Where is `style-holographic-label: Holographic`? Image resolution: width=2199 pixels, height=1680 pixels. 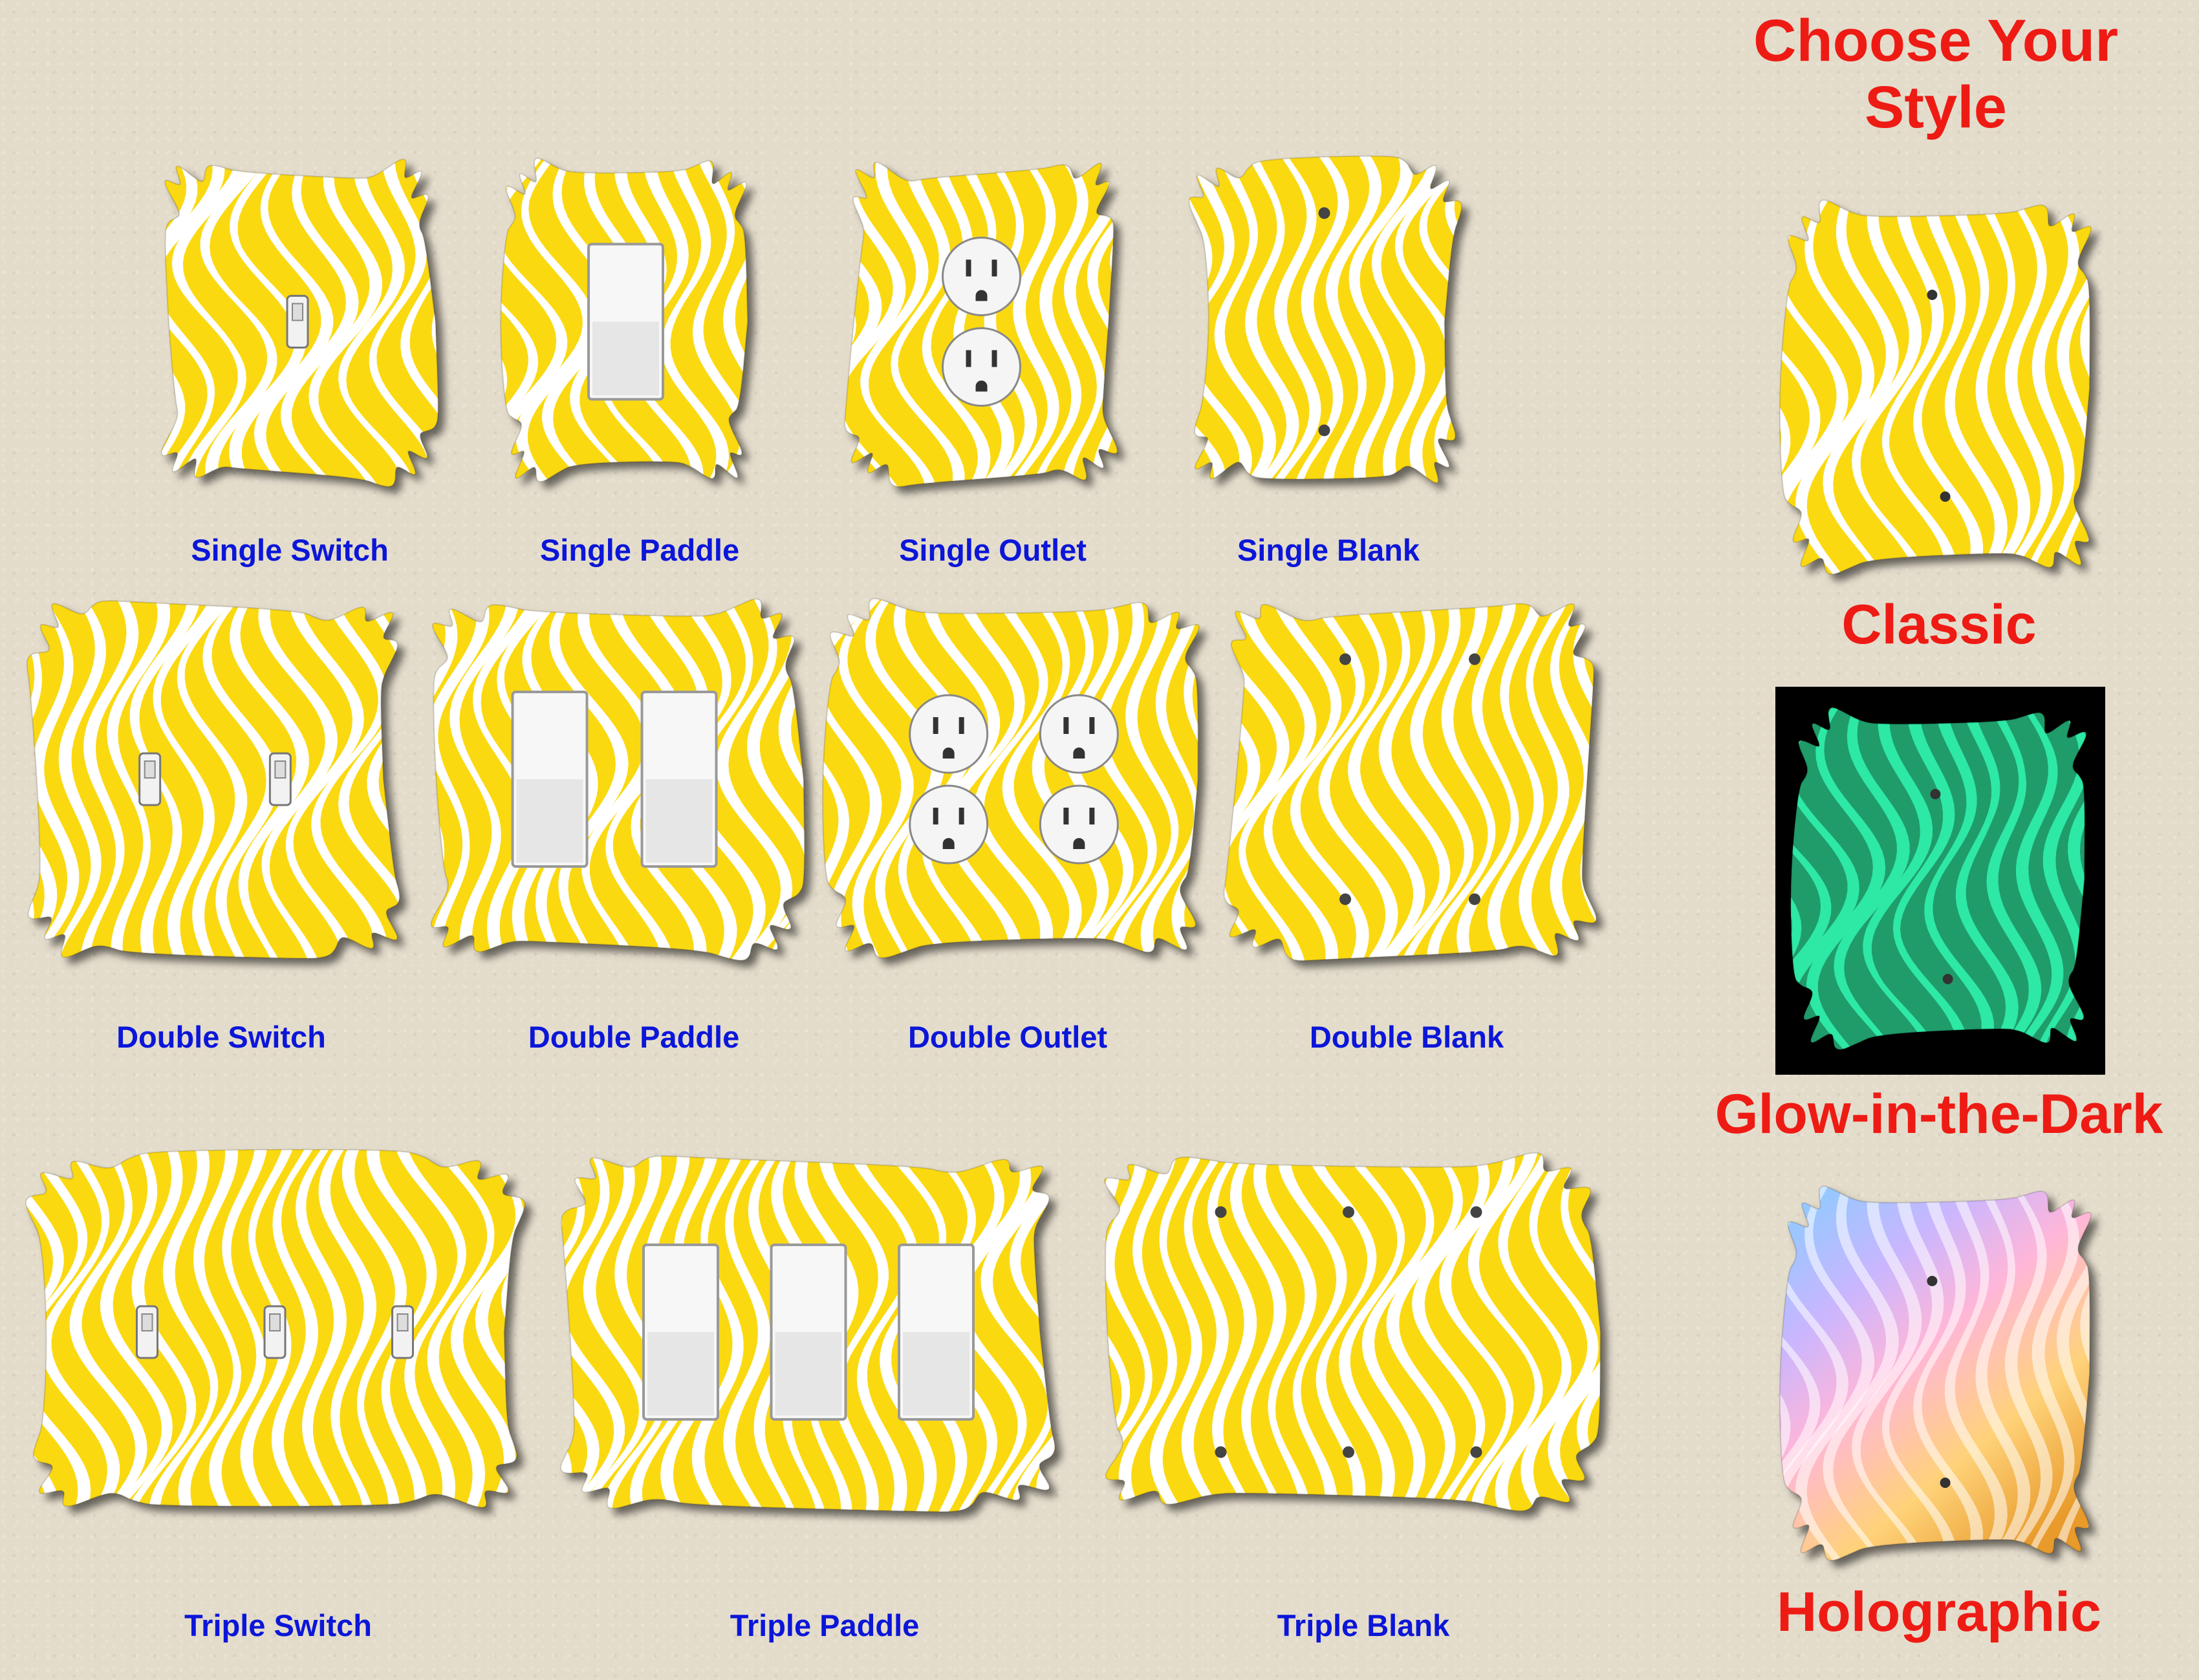
style-holographic-label: Holographic is located at coordinates (1939, 1612).